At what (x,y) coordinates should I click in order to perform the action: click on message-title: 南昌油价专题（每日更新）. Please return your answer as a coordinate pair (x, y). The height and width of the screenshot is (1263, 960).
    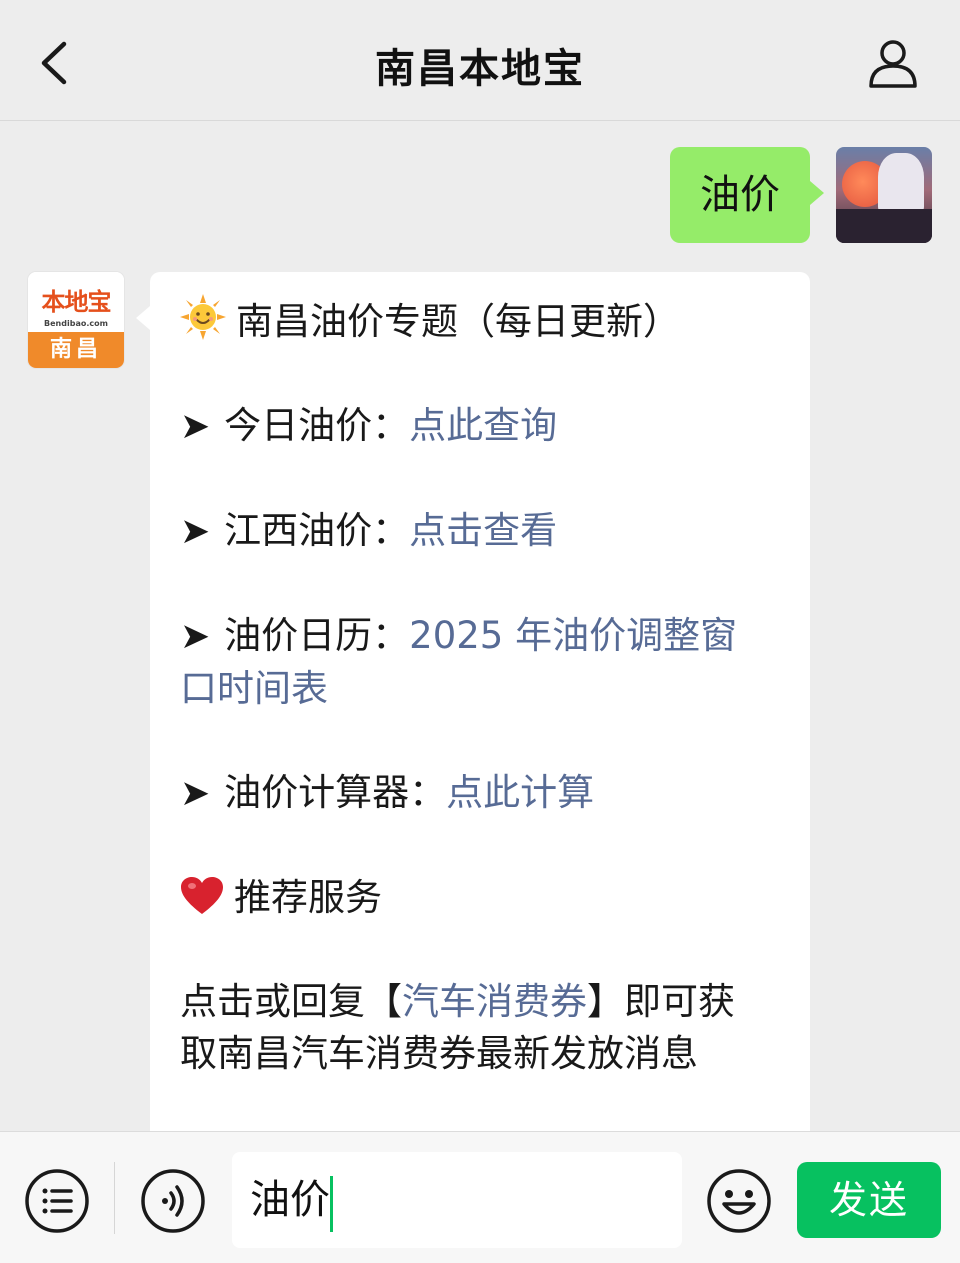
    Looking at the image, I should click on (458, 321).